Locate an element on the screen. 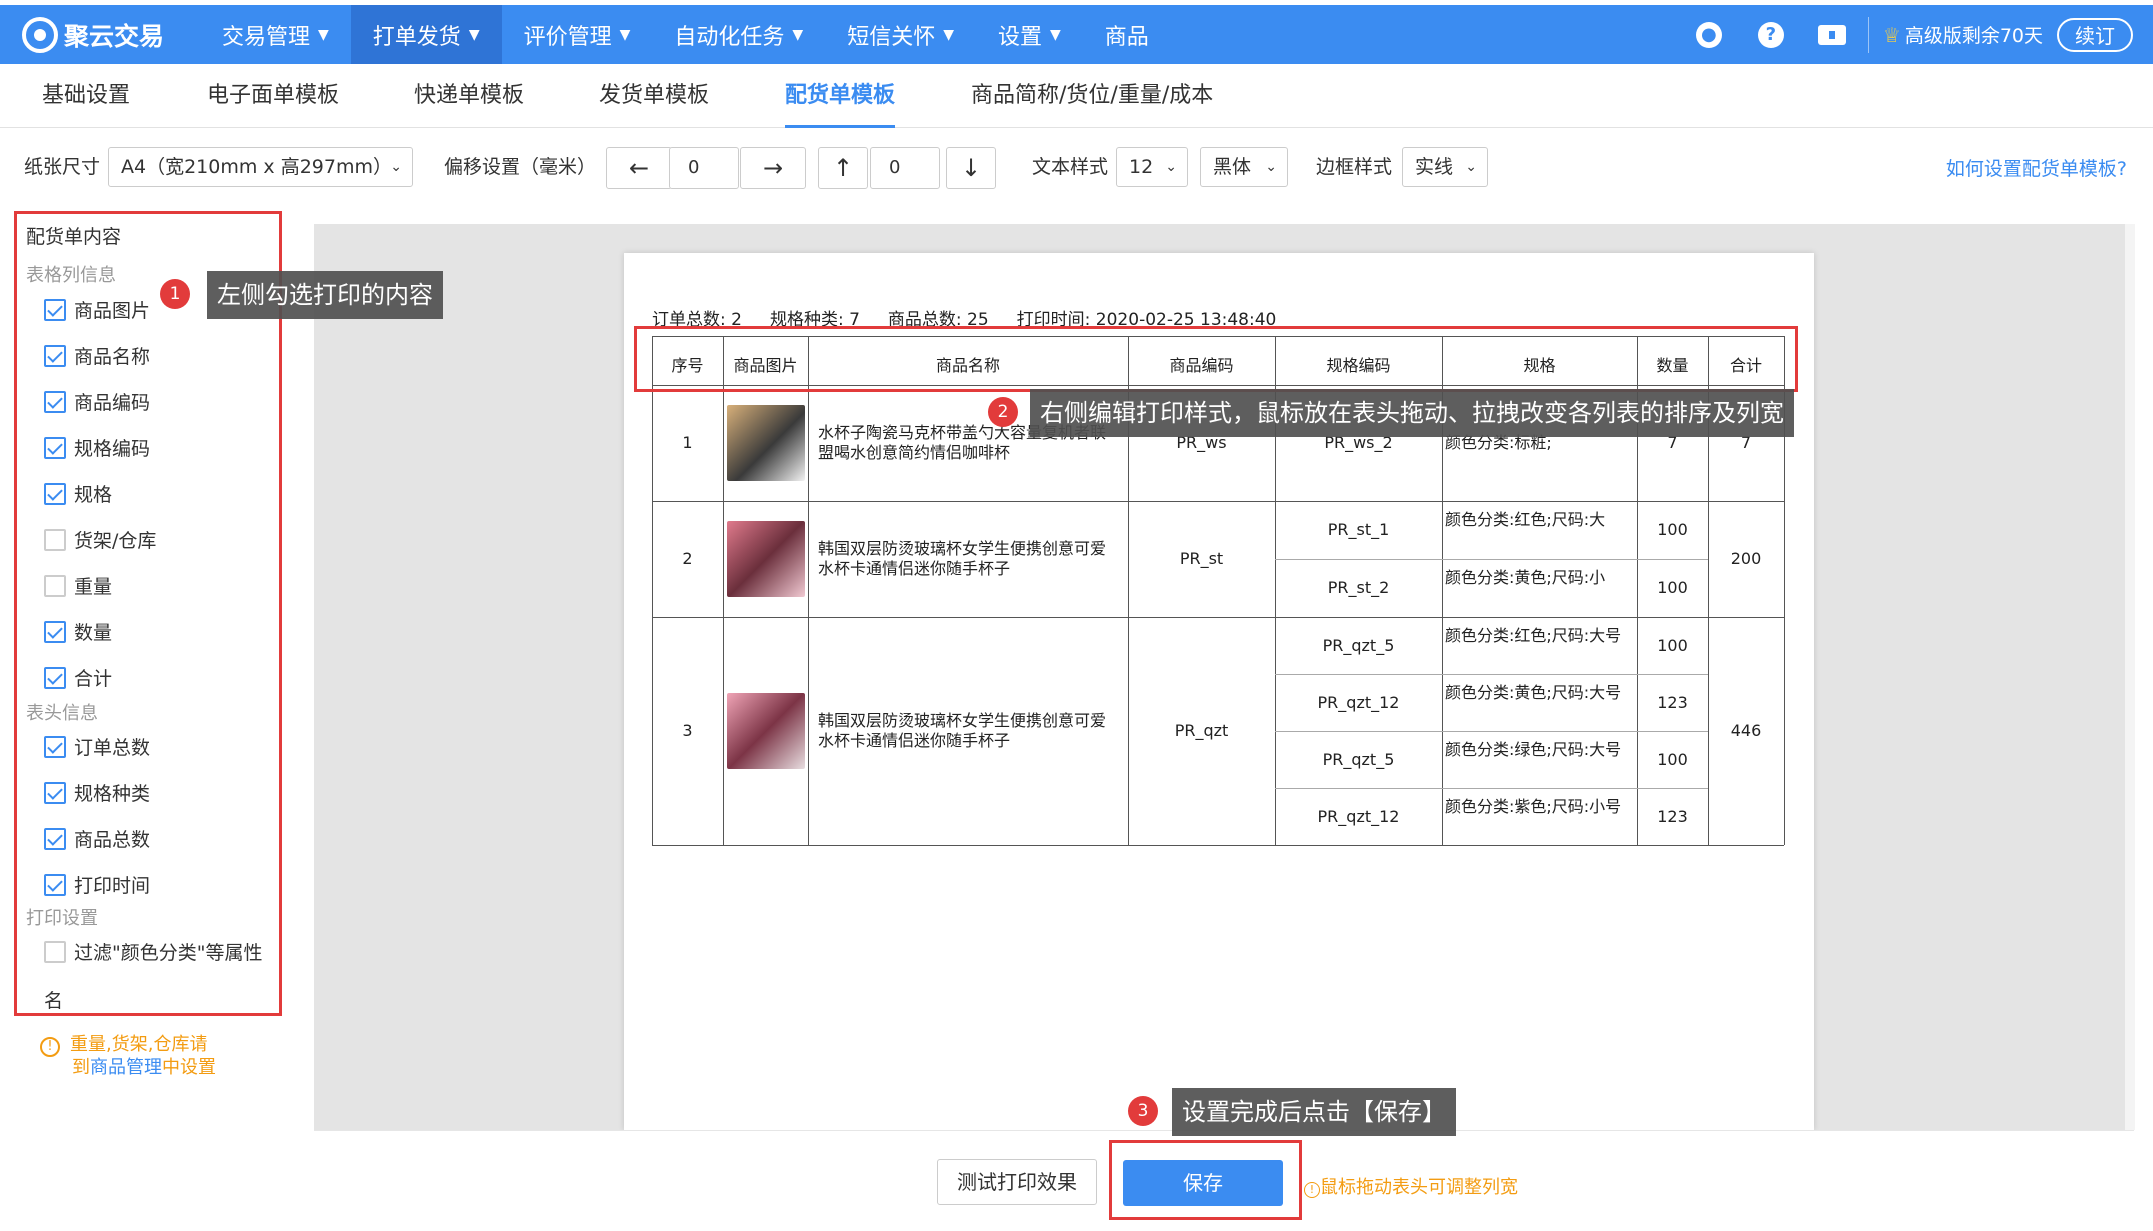 The image size is (2153, 1231). group-header-info: 表头信息 is located at coordinates (62, 713).